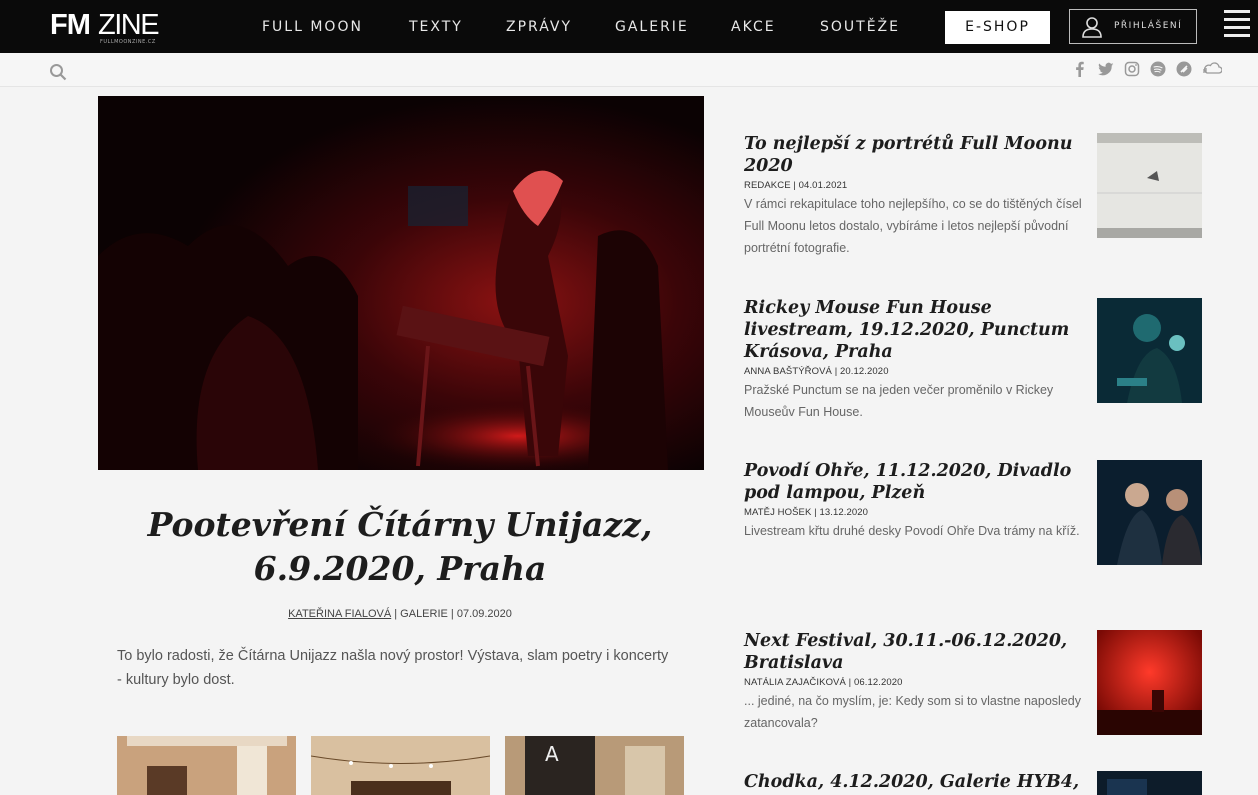  What do you see at coordinates (436, 26) in the screenshot?
I see `nav-item-texty: TEXTY` at bounding box center [436, 26].